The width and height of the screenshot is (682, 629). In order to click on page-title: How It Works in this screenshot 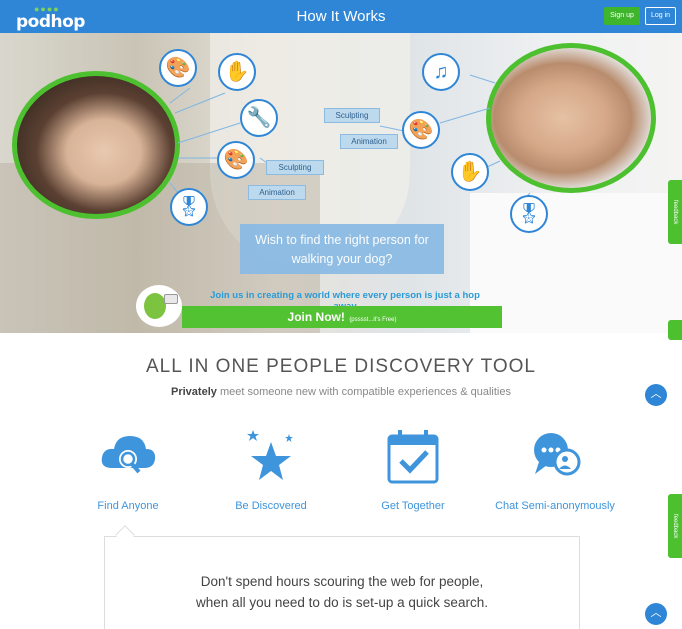, I will do `click(341, 16)`.